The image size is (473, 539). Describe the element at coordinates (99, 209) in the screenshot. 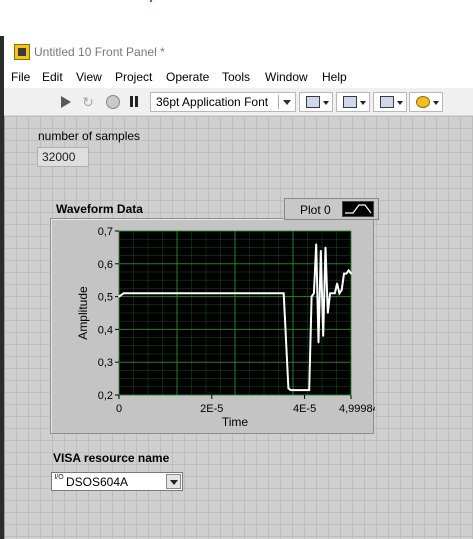

I see `graph-label: Waveform Data` at that location.